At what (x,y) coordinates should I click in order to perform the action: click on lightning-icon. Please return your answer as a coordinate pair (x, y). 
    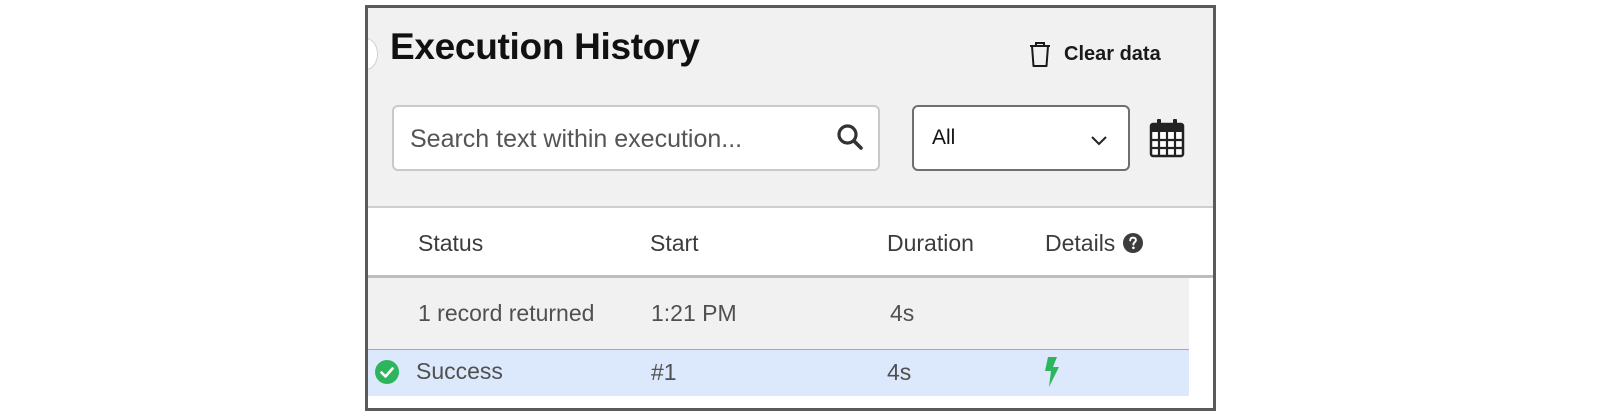
    Looking at the image, I should click on (1052, 372).